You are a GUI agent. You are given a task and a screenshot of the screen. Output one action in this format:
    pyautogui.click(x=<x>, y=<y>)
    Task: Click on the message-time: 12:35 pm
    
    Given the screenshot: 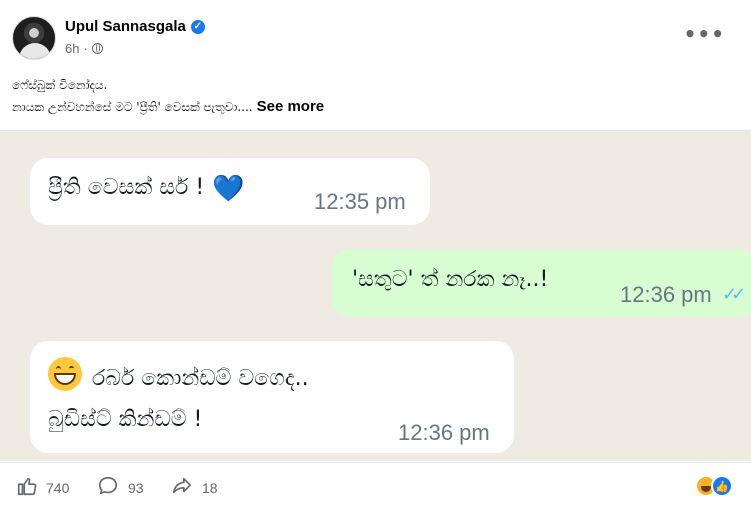 What is the action you would take?
    pyautogui.click(x=360, y=201)
    